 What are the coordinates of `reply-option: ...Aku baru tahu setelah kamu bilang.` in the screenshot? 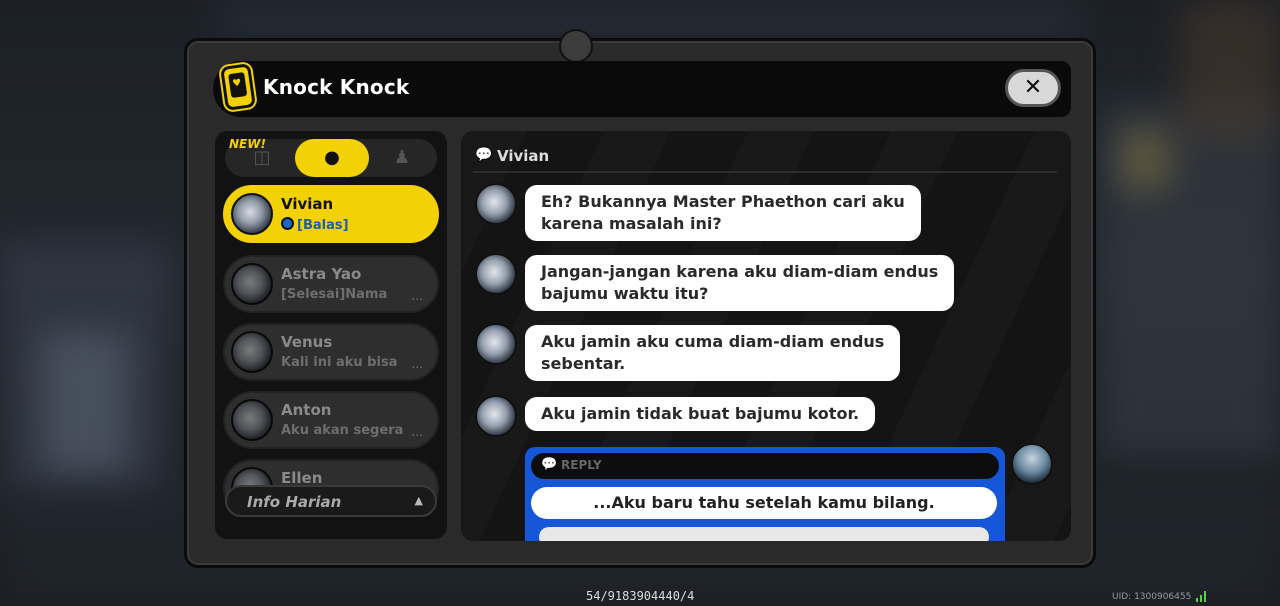 It's located at (764, 503).